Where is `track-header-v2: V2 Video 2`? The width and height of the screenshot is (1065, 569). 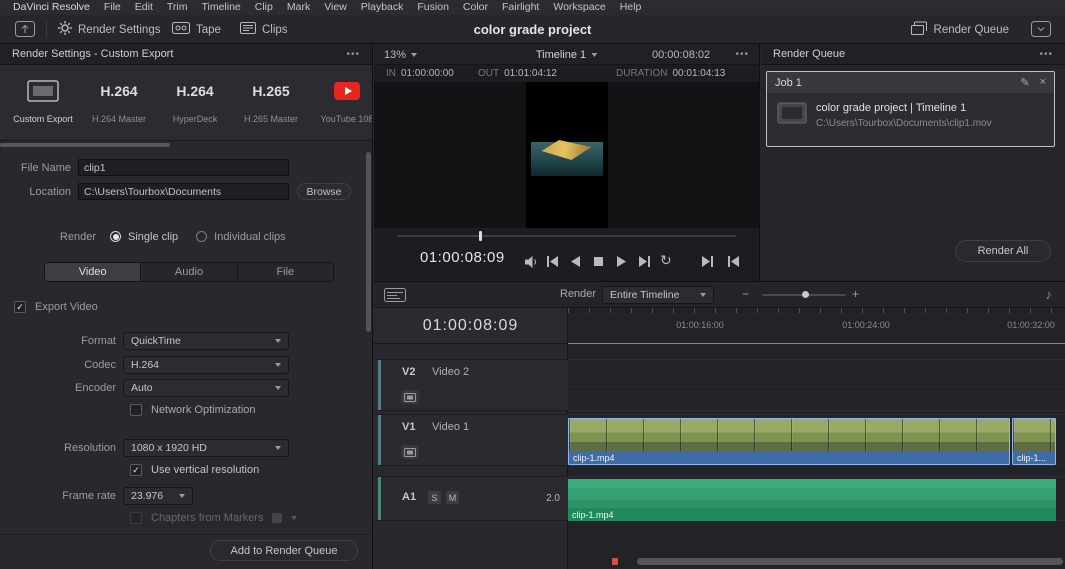
track-header-v2: V2 Video 2 is located at coordinates (471, 385).